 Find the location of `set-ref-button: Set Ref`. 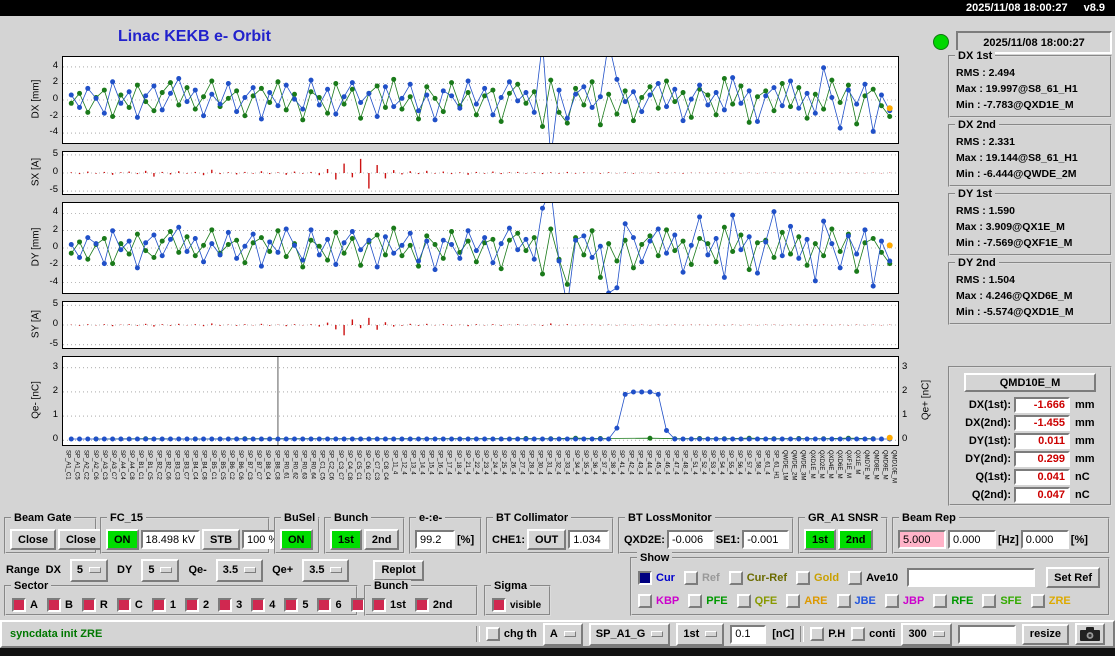

set-ref-button: Set Ref is located at coordinates (1073, 577).